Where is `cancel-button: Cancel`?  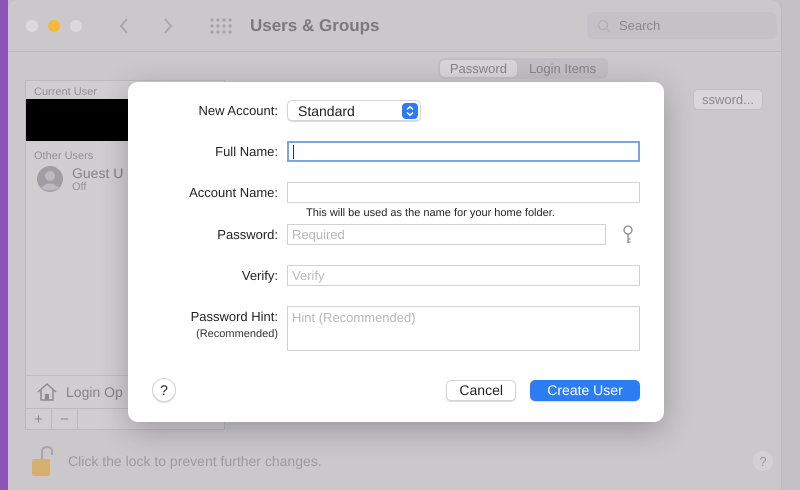 cancel-button: Cancel is located at coordinates (481, 390).